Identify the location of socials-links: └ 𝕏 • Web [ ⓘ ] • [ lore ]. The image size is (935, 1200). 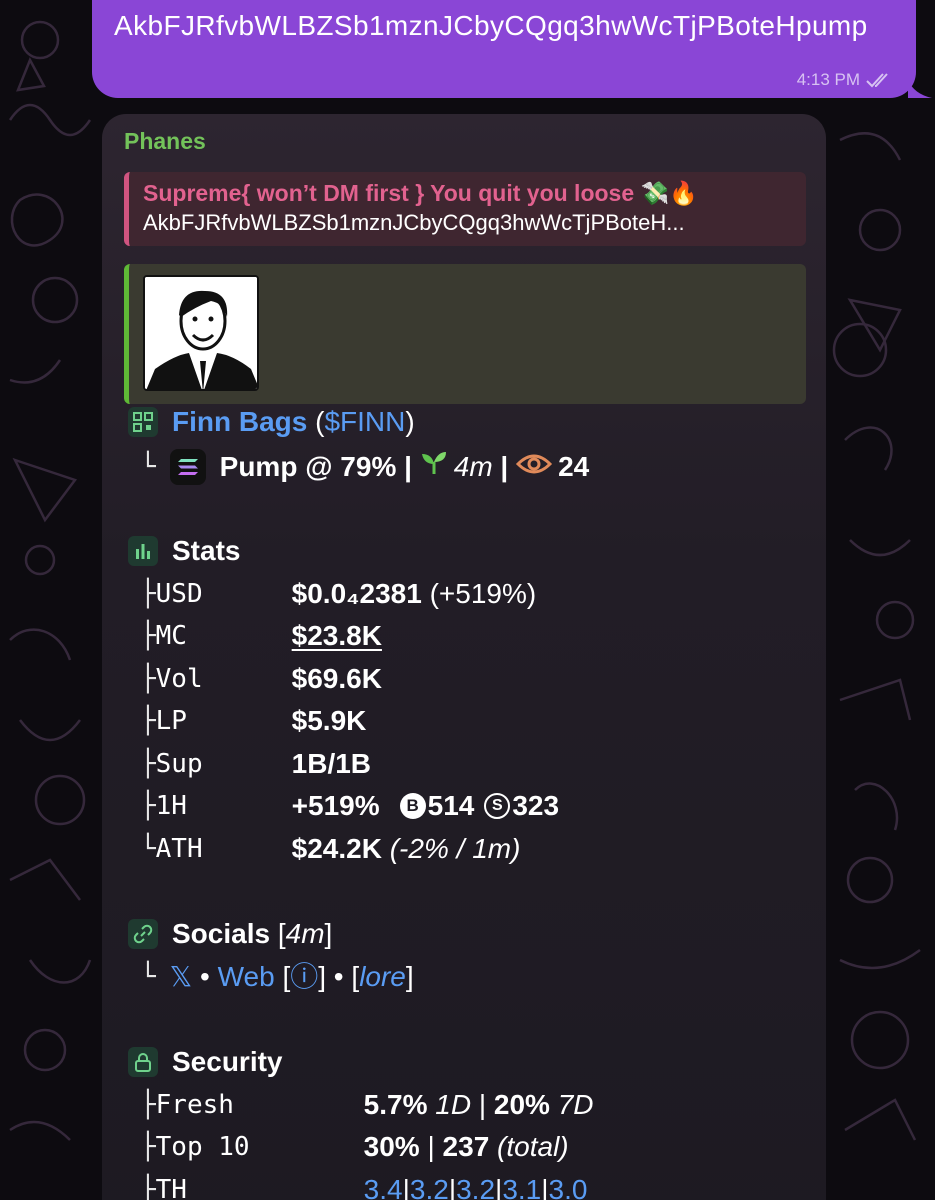
(277, 977).